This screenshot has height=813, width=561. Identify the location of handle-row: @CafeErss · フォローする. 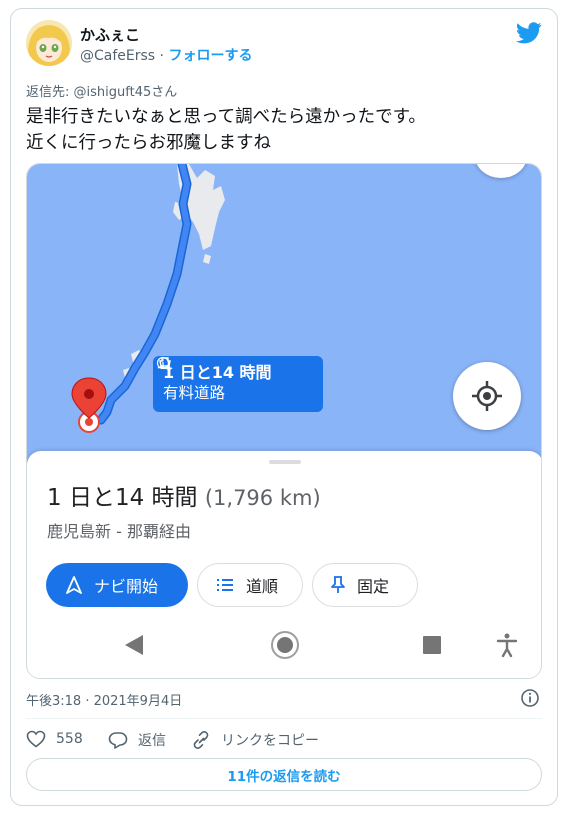
(166, 55).